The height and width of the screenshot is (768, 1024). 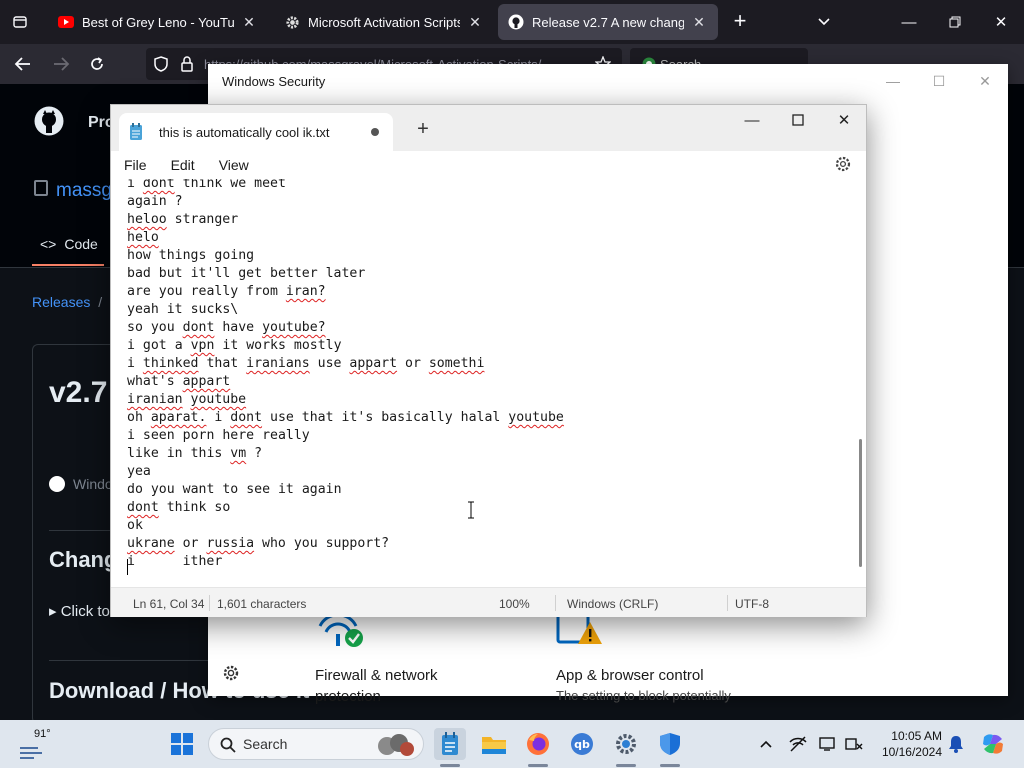 I want to click on shield-icon, so click(x=161, y=64).